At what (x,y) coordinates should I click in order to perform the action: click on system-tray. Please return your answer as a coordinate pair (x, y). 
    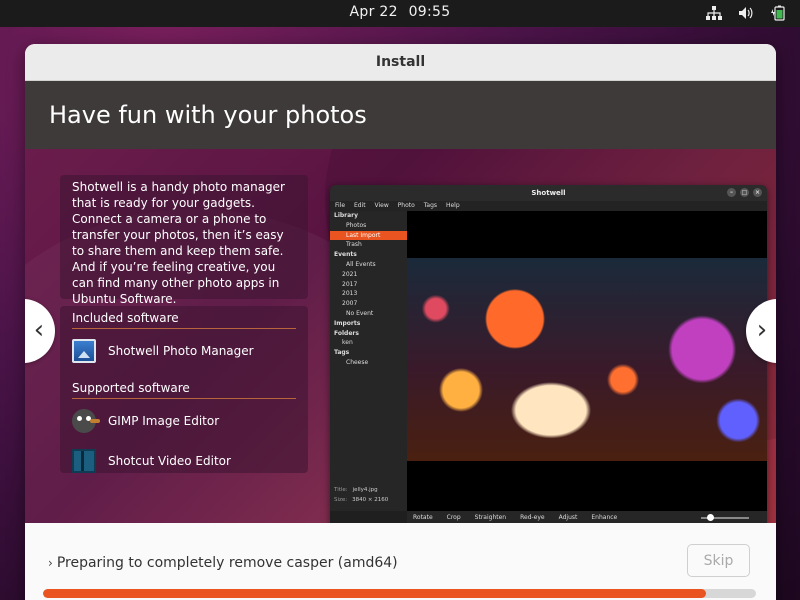
    Looking at the image, I should click on (746, 13).